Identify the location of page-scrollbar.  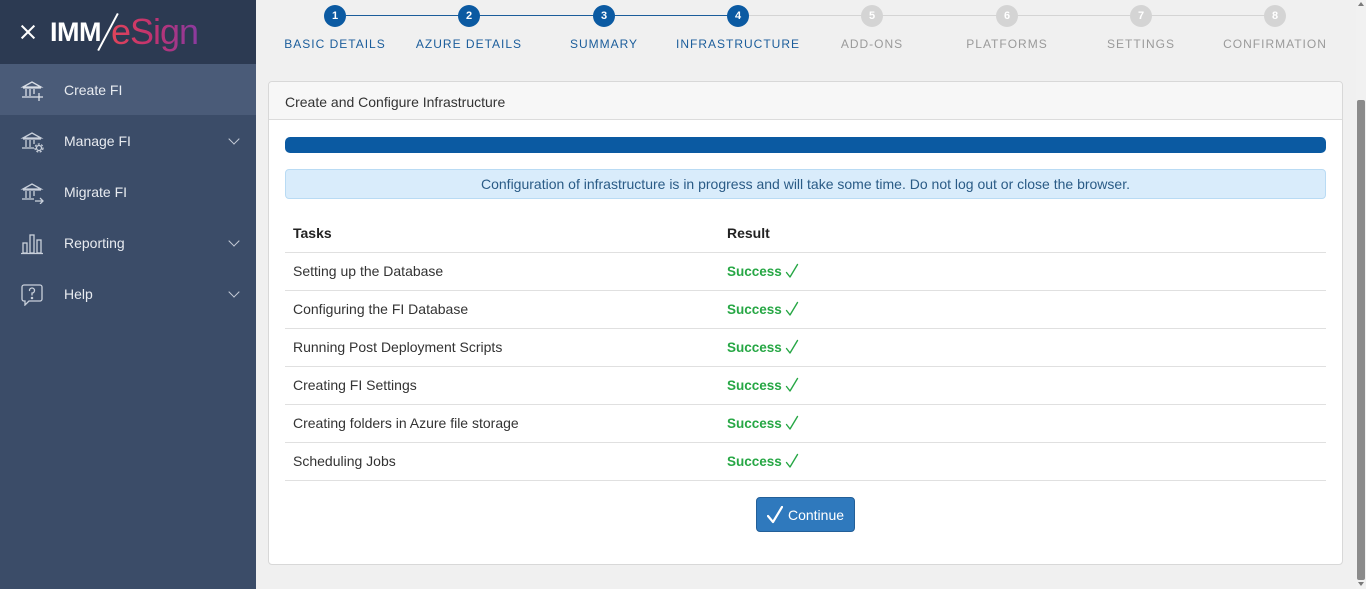
(1361, 294).